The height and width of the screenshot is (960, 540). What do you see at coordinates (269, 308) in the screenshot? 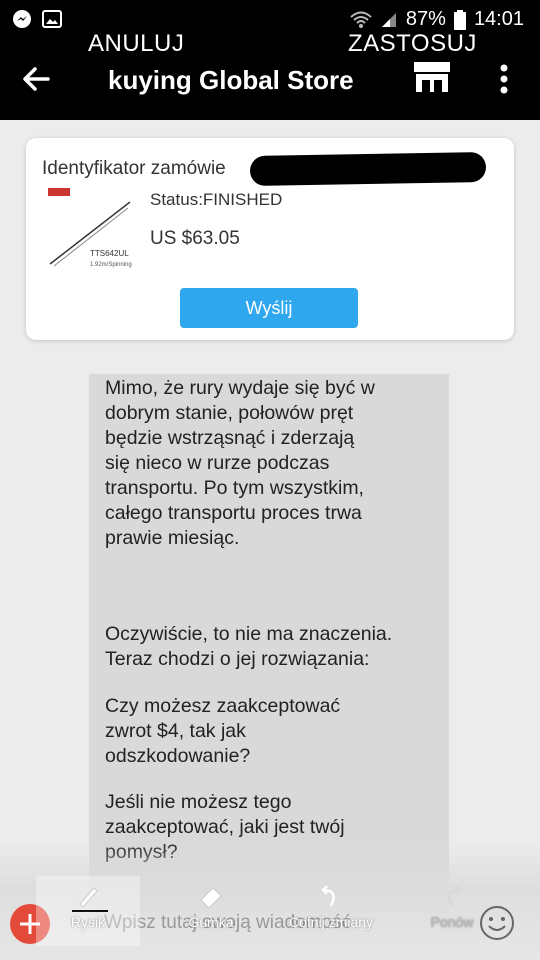
I see `send-button: Wyślij` at bounding box center [269, 308].